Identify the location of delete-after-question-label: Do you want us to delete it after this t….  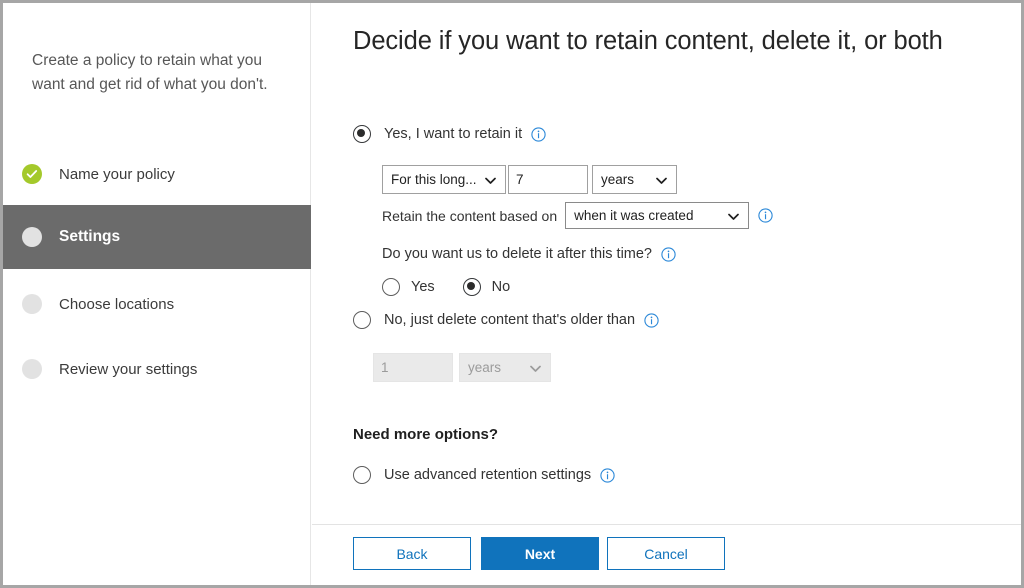
(517, 254).